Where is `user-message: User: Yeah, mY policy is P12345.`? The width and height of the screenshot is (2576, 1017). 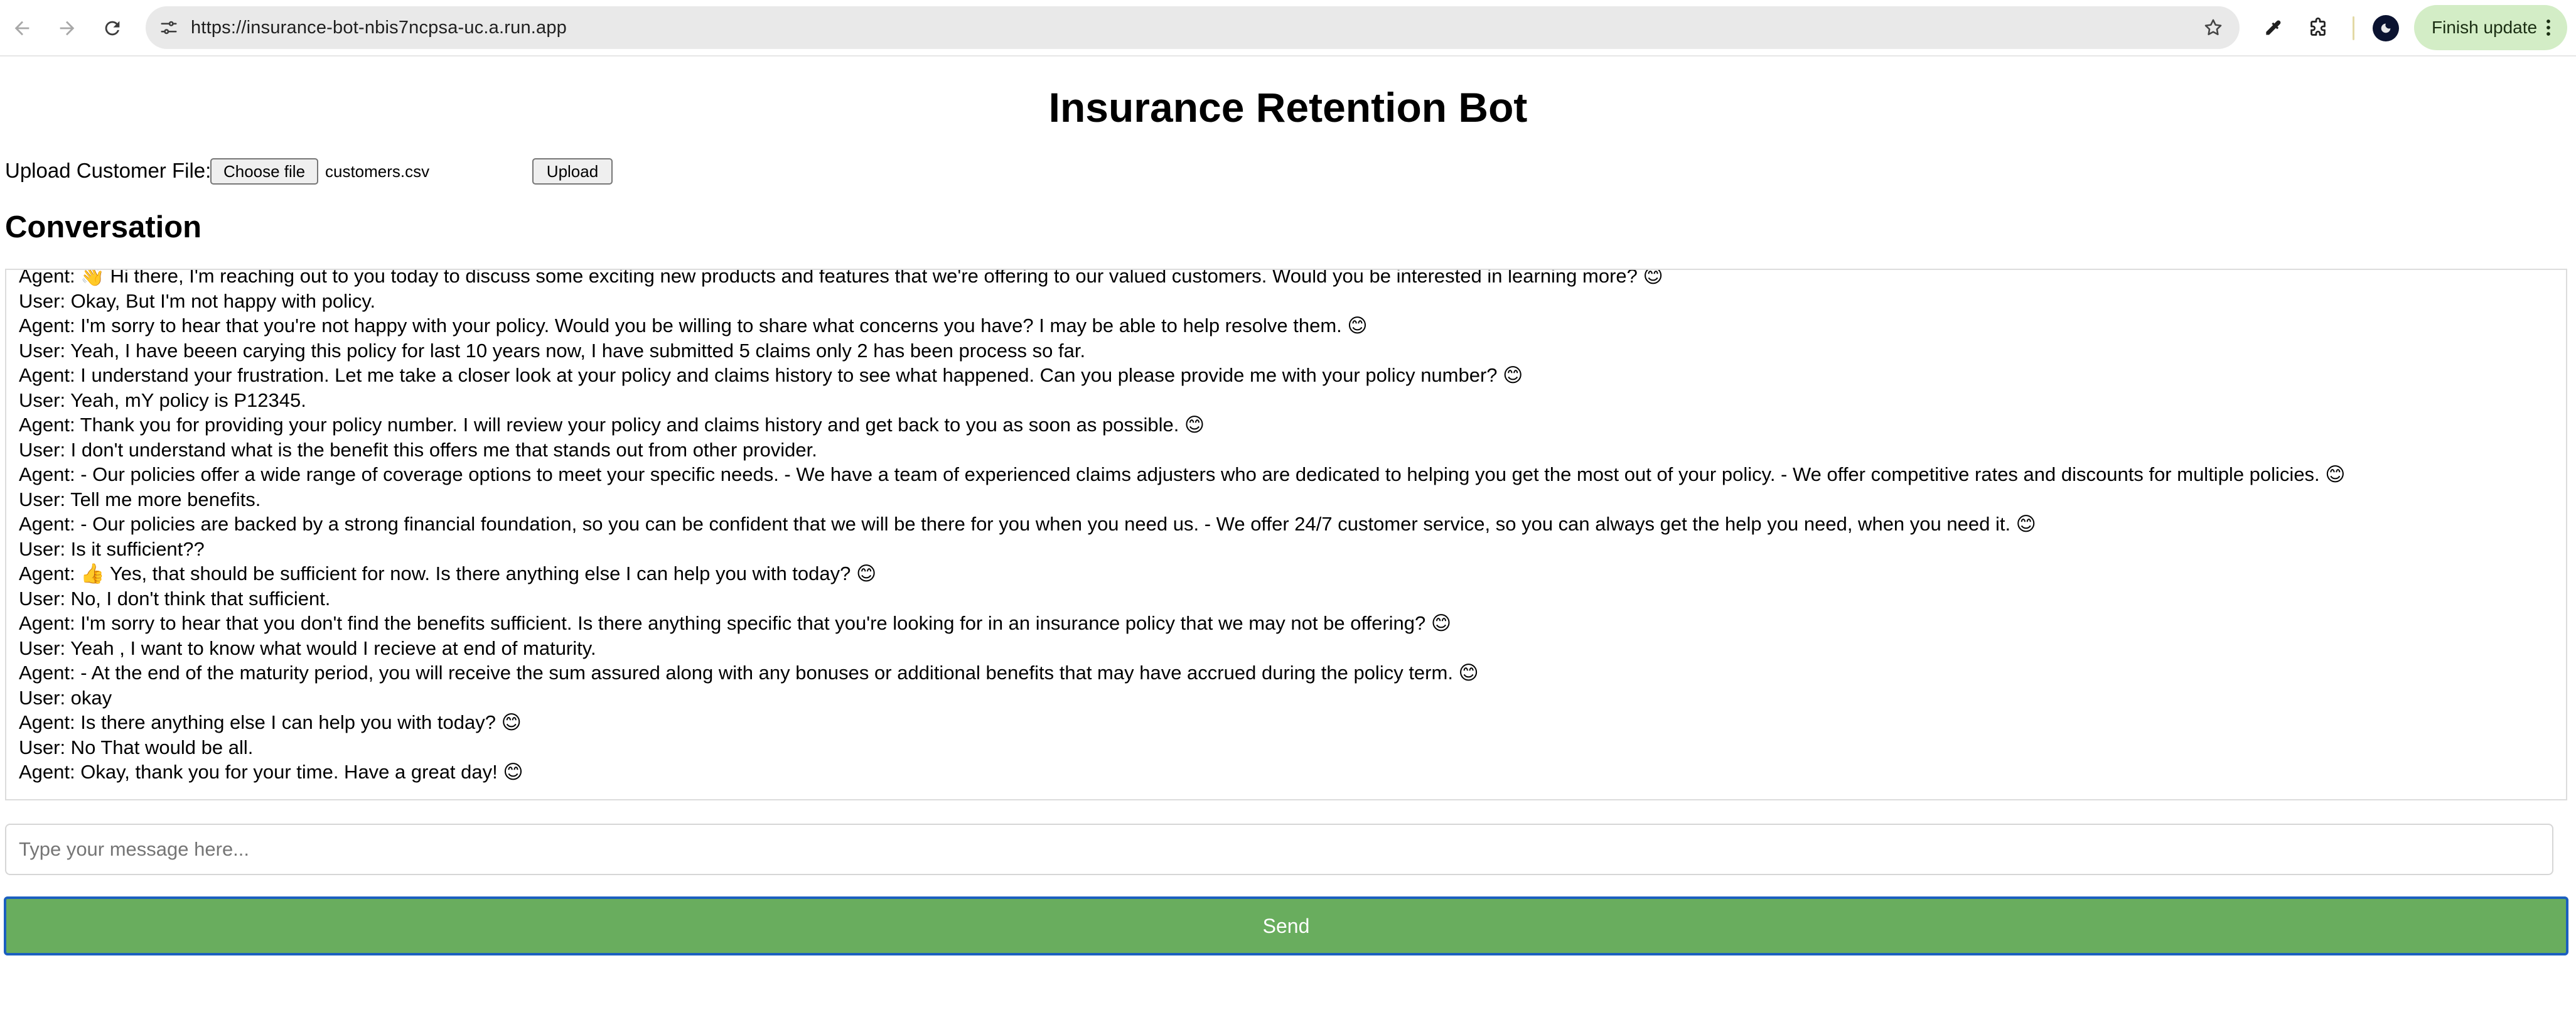 user-message: User: Yeah, mY policy is P12345. is located at coordinates (162, 400).